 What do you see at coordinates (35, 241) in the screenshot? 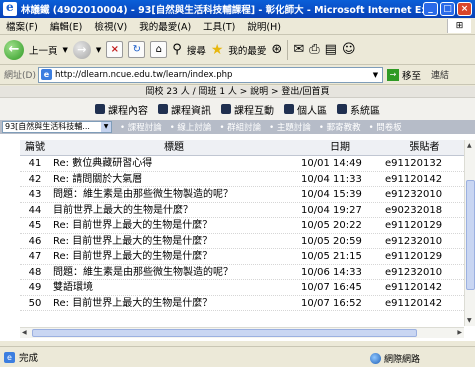
I see `post-no: 46` at bounding box center [35, 241].